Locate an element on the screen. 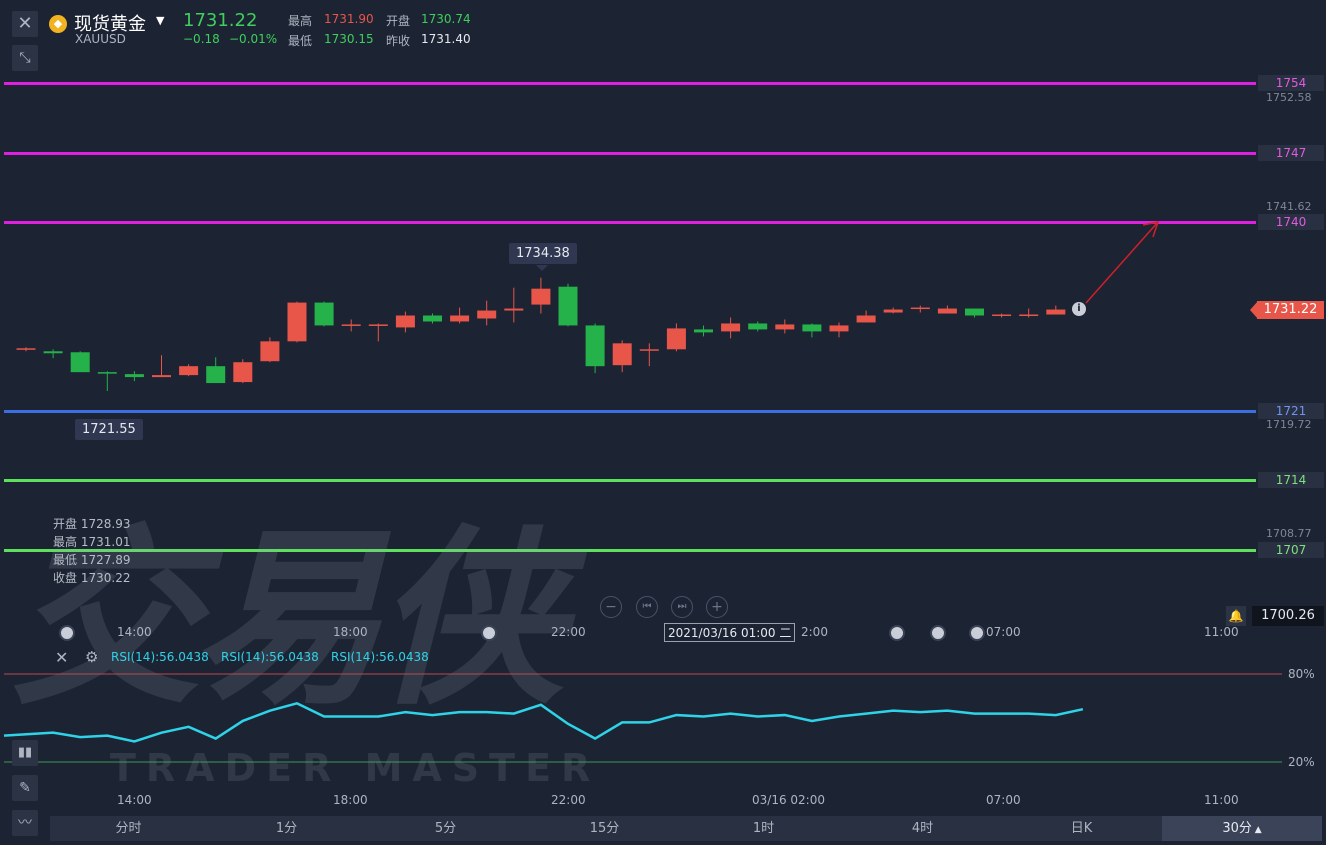 Image resolution: width=1326 pixels, height=845 pixels. rsi-upper-label: 80% is located at coordinates (1301, 674).